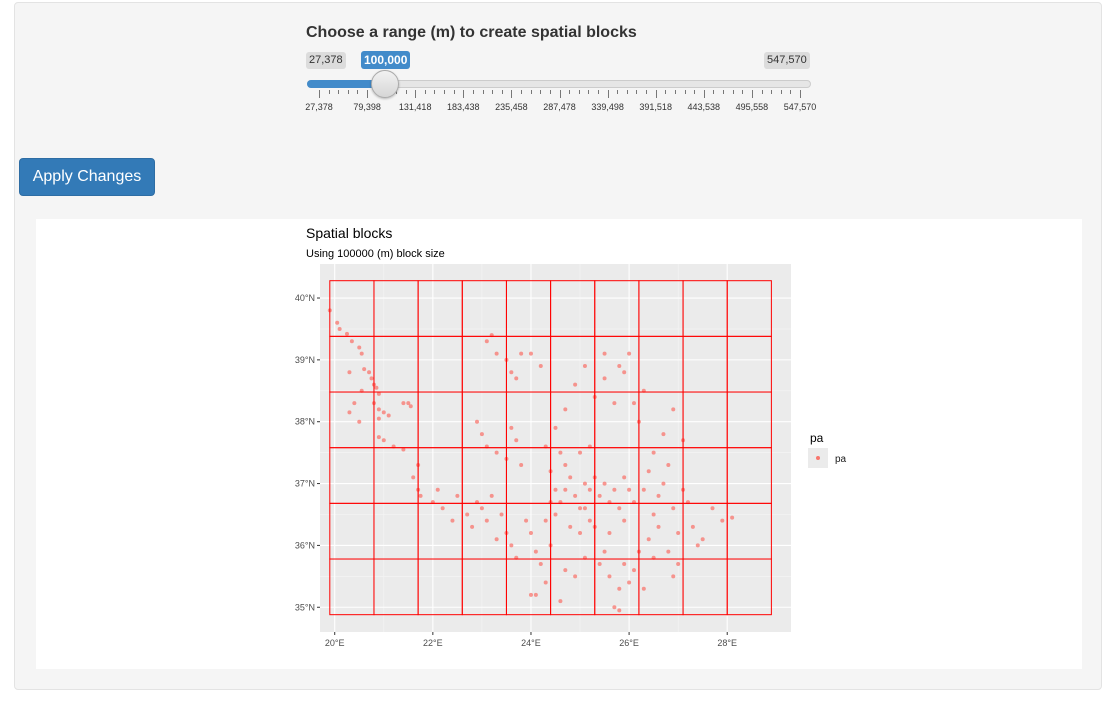 The height and width of the screenshot is (701, 1111). Describe the element at coordinates (386, 60) in the screenshot. I see `slider-value-label: 100,000` at that location.